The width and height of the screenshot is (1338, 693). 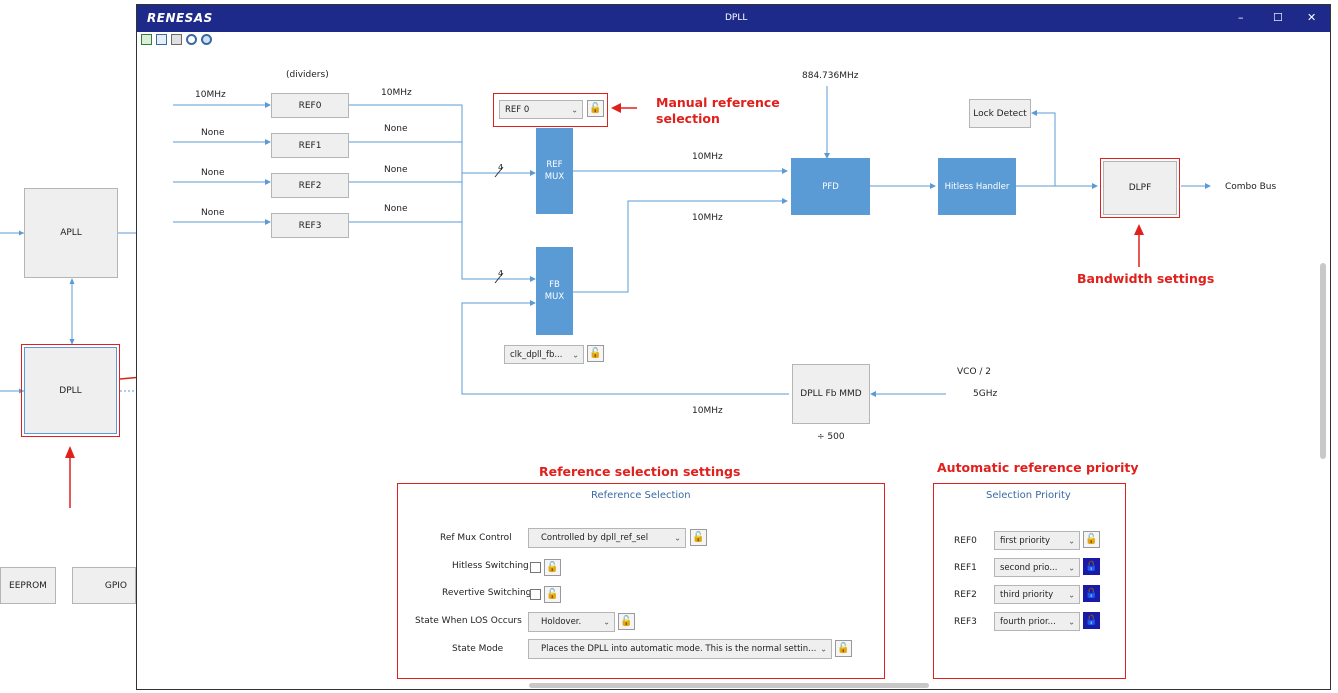 What do you see at coordinates (1037, 540) in the screenshot?
I see `prio-ref0-dropdown: first priority ⌄` at bounding box center [1037, 540].